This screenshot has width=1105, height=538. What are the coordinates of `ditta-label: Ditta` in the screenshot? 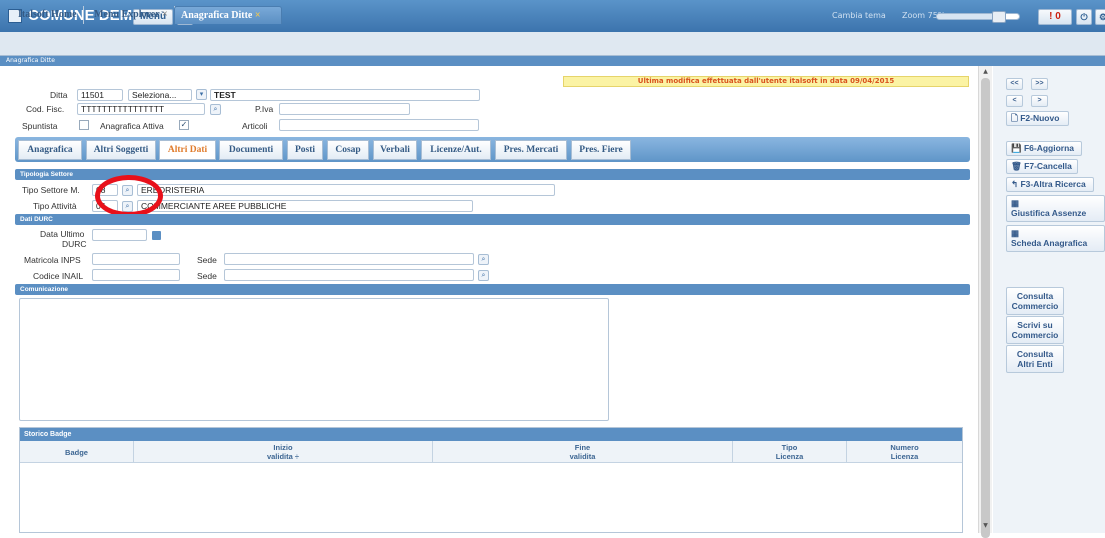 It's located at (59, 95).